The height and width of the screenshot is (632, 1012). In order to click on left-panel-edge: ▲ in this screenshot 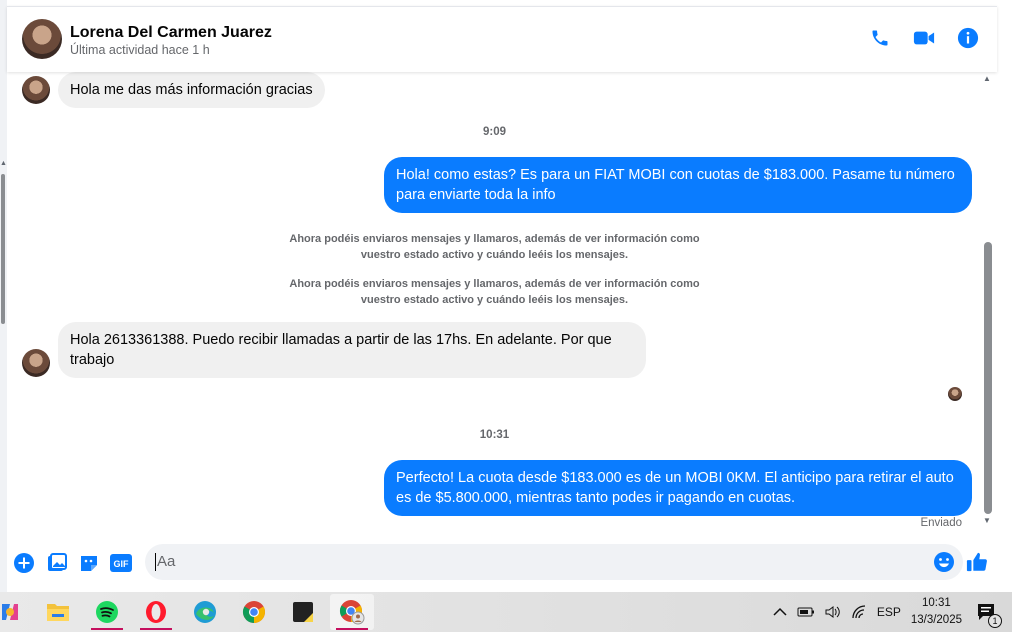, I will do `click(3, 296)`.